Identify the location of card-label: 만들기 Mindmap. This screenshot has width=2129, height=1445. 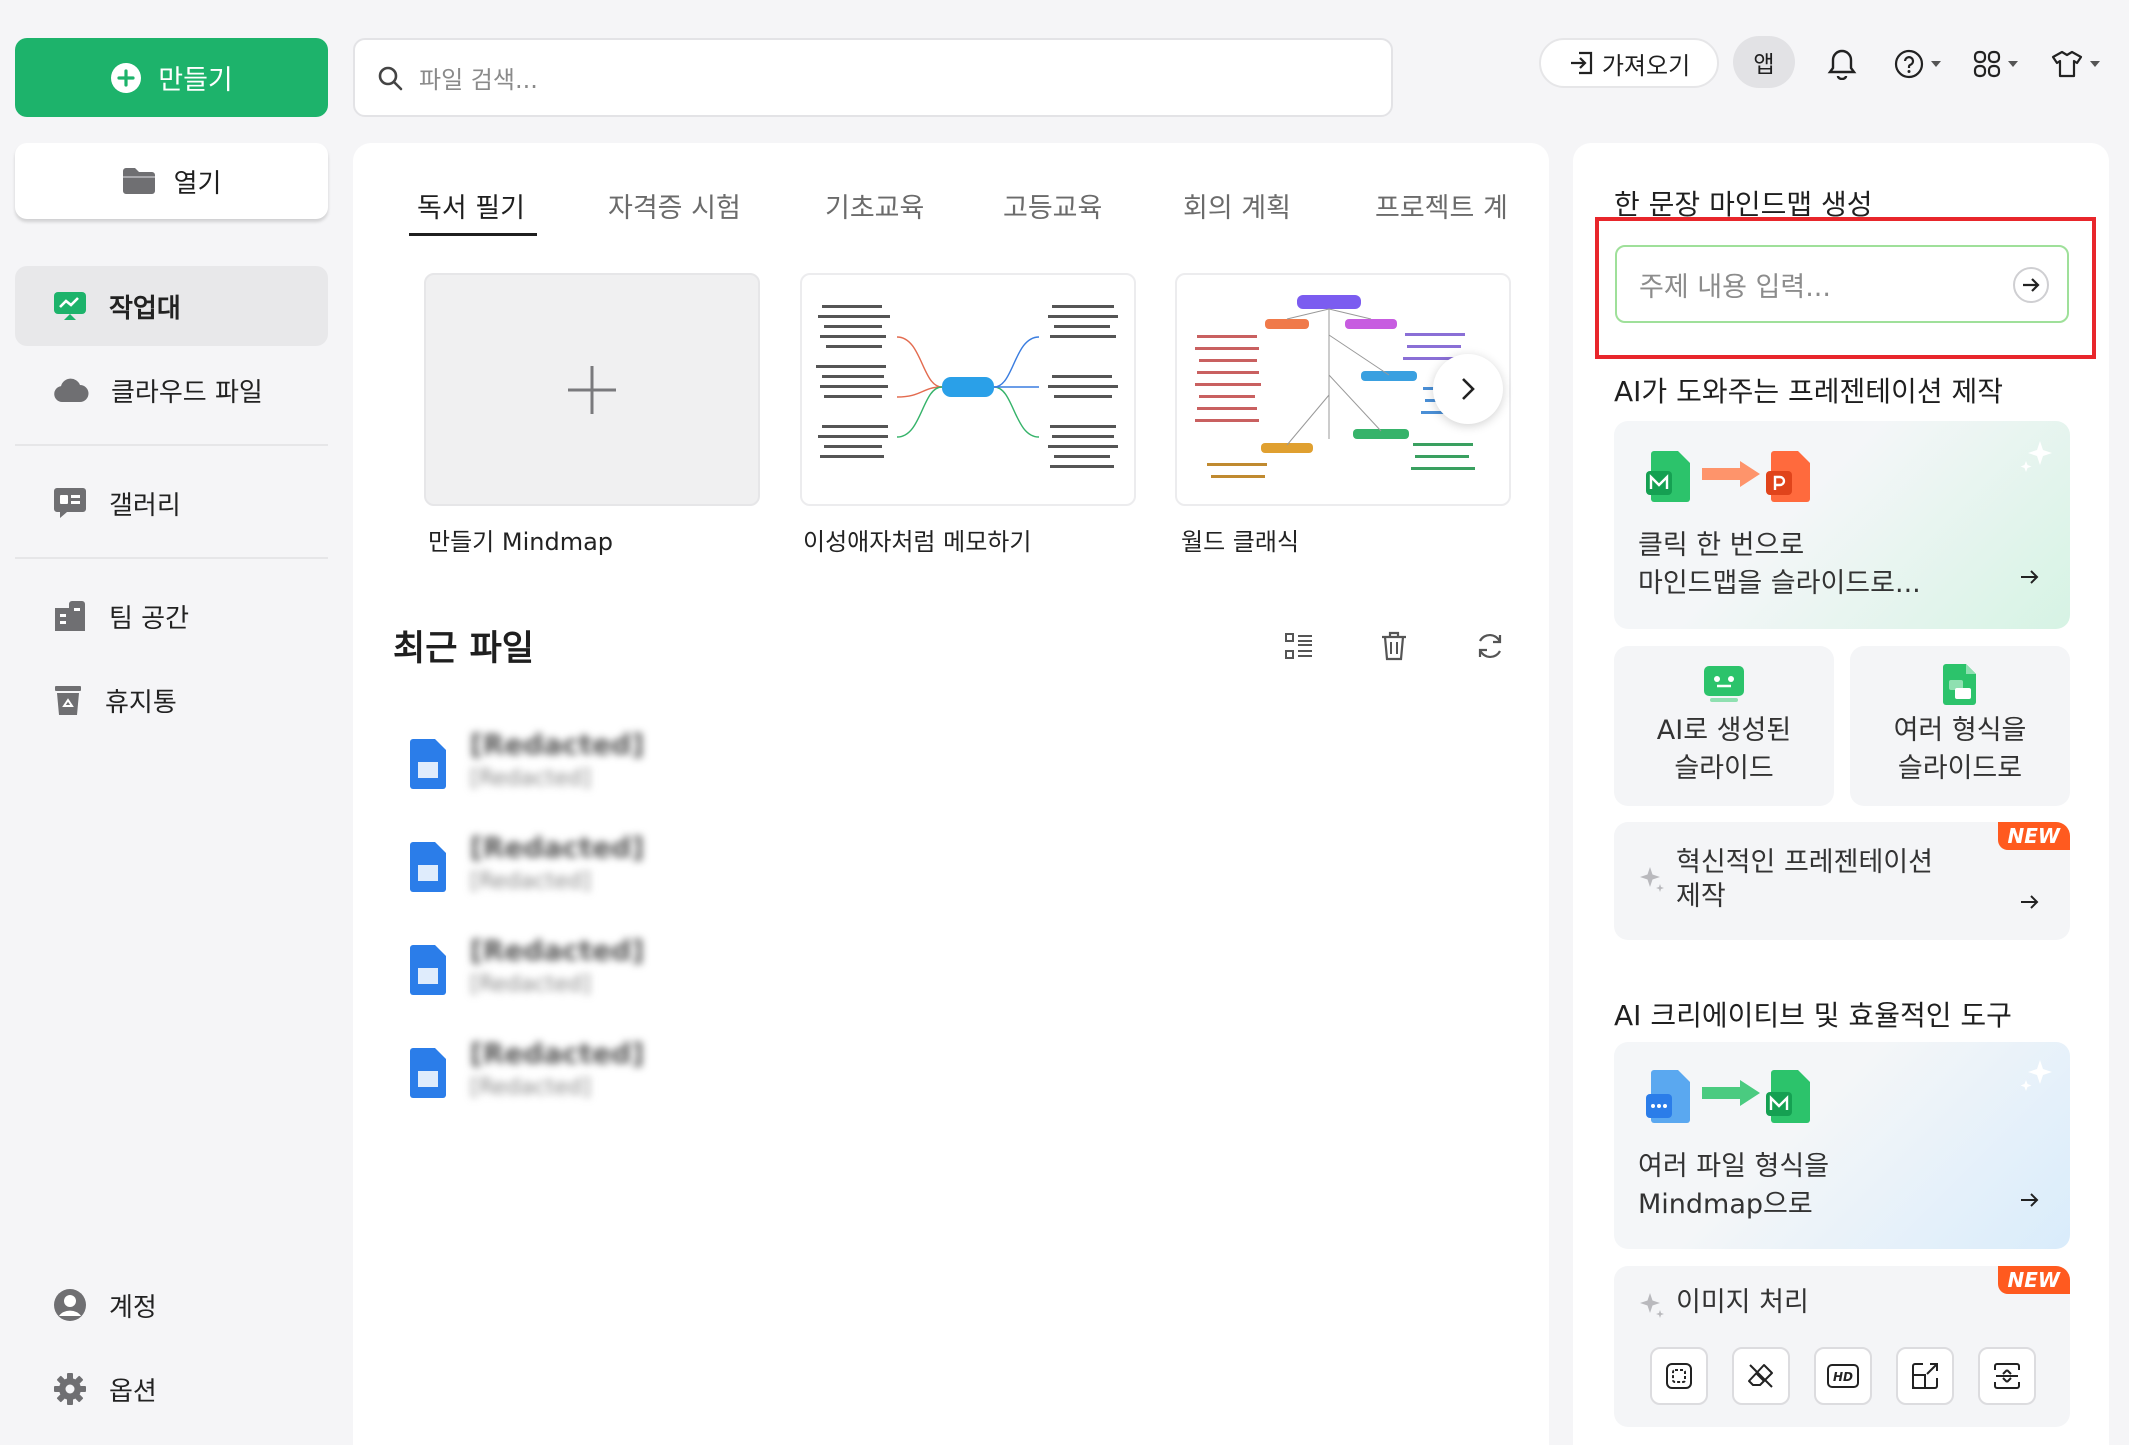
(521, 542).